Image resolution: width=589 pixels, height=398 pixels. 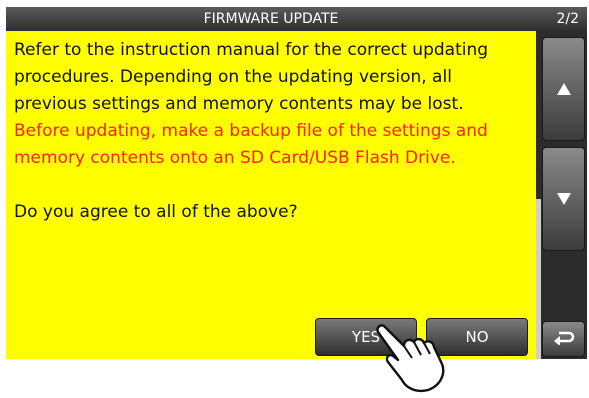 What do you see at coordinates (411, 358) in the screenshot?
I see `pointing-hand-icon` at bounding box center [411, 358].